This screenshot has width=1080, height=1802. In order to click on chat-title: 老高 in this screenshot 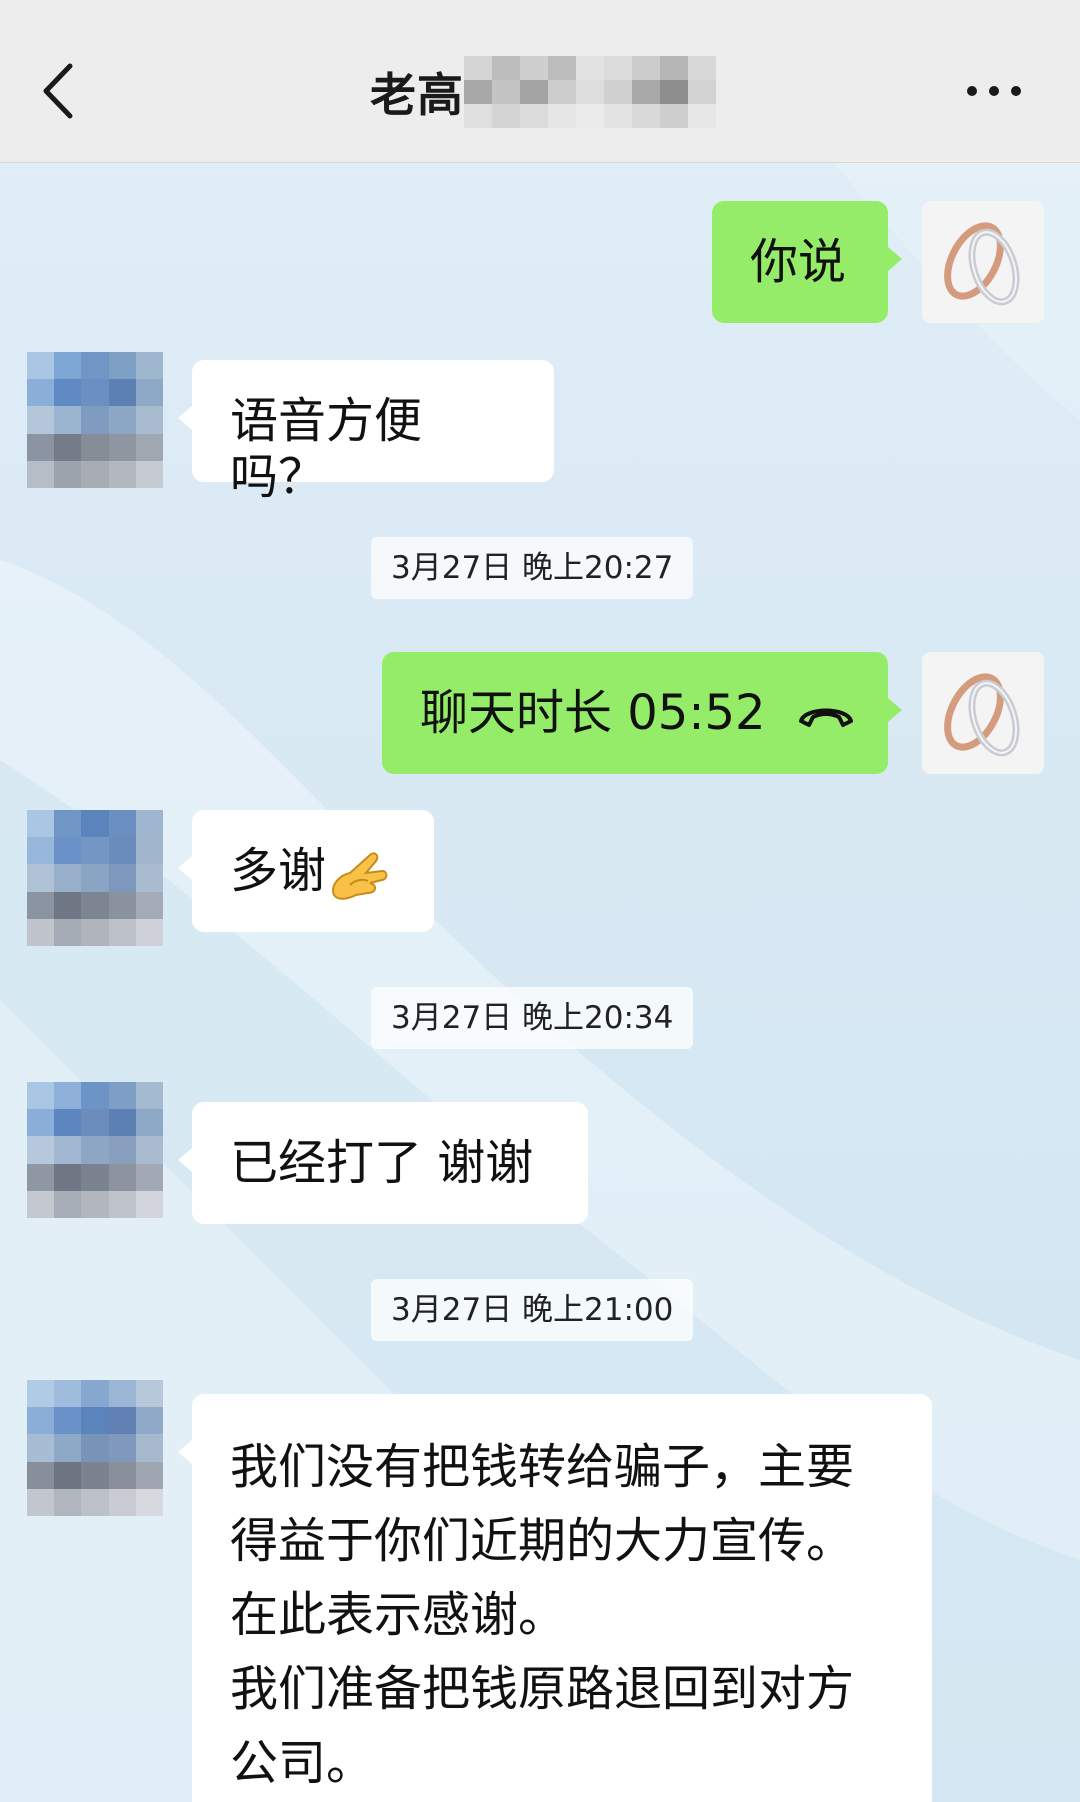, I will do `click(417, 95)`.